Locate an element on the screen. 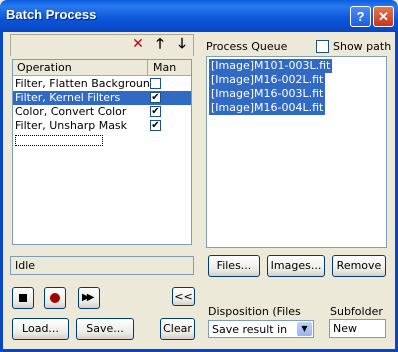 The width and height of the screenshot is (398, 352). show-path-checkbox is located at coordinates (322, 46).